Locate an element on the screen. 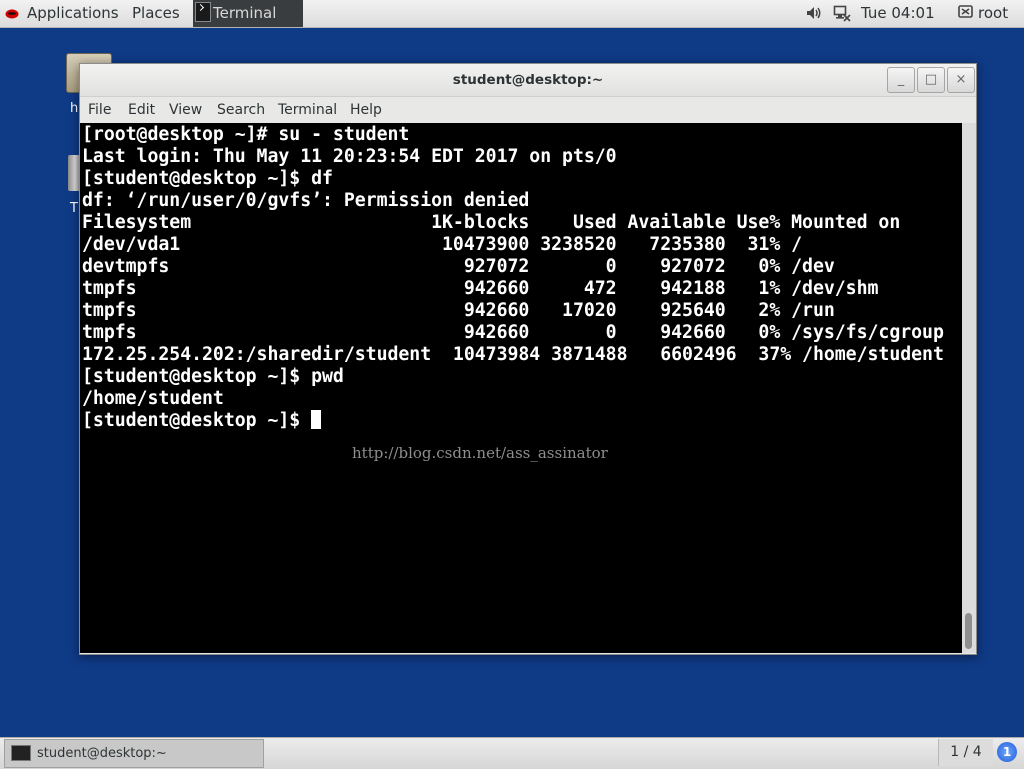 The image size is (1024, 769). terminal-scrollbar is located at coordinates (969, 388).